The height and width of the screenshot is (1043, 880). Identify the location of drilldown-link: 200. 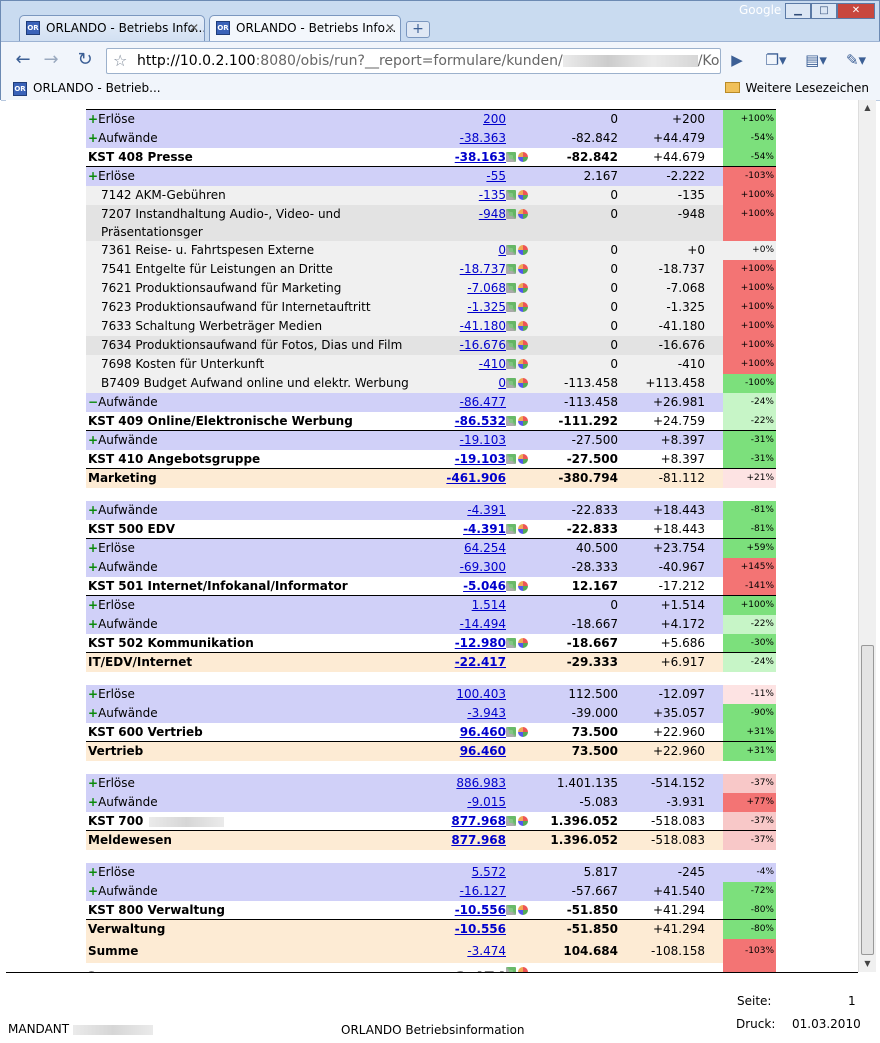
(494, 119).